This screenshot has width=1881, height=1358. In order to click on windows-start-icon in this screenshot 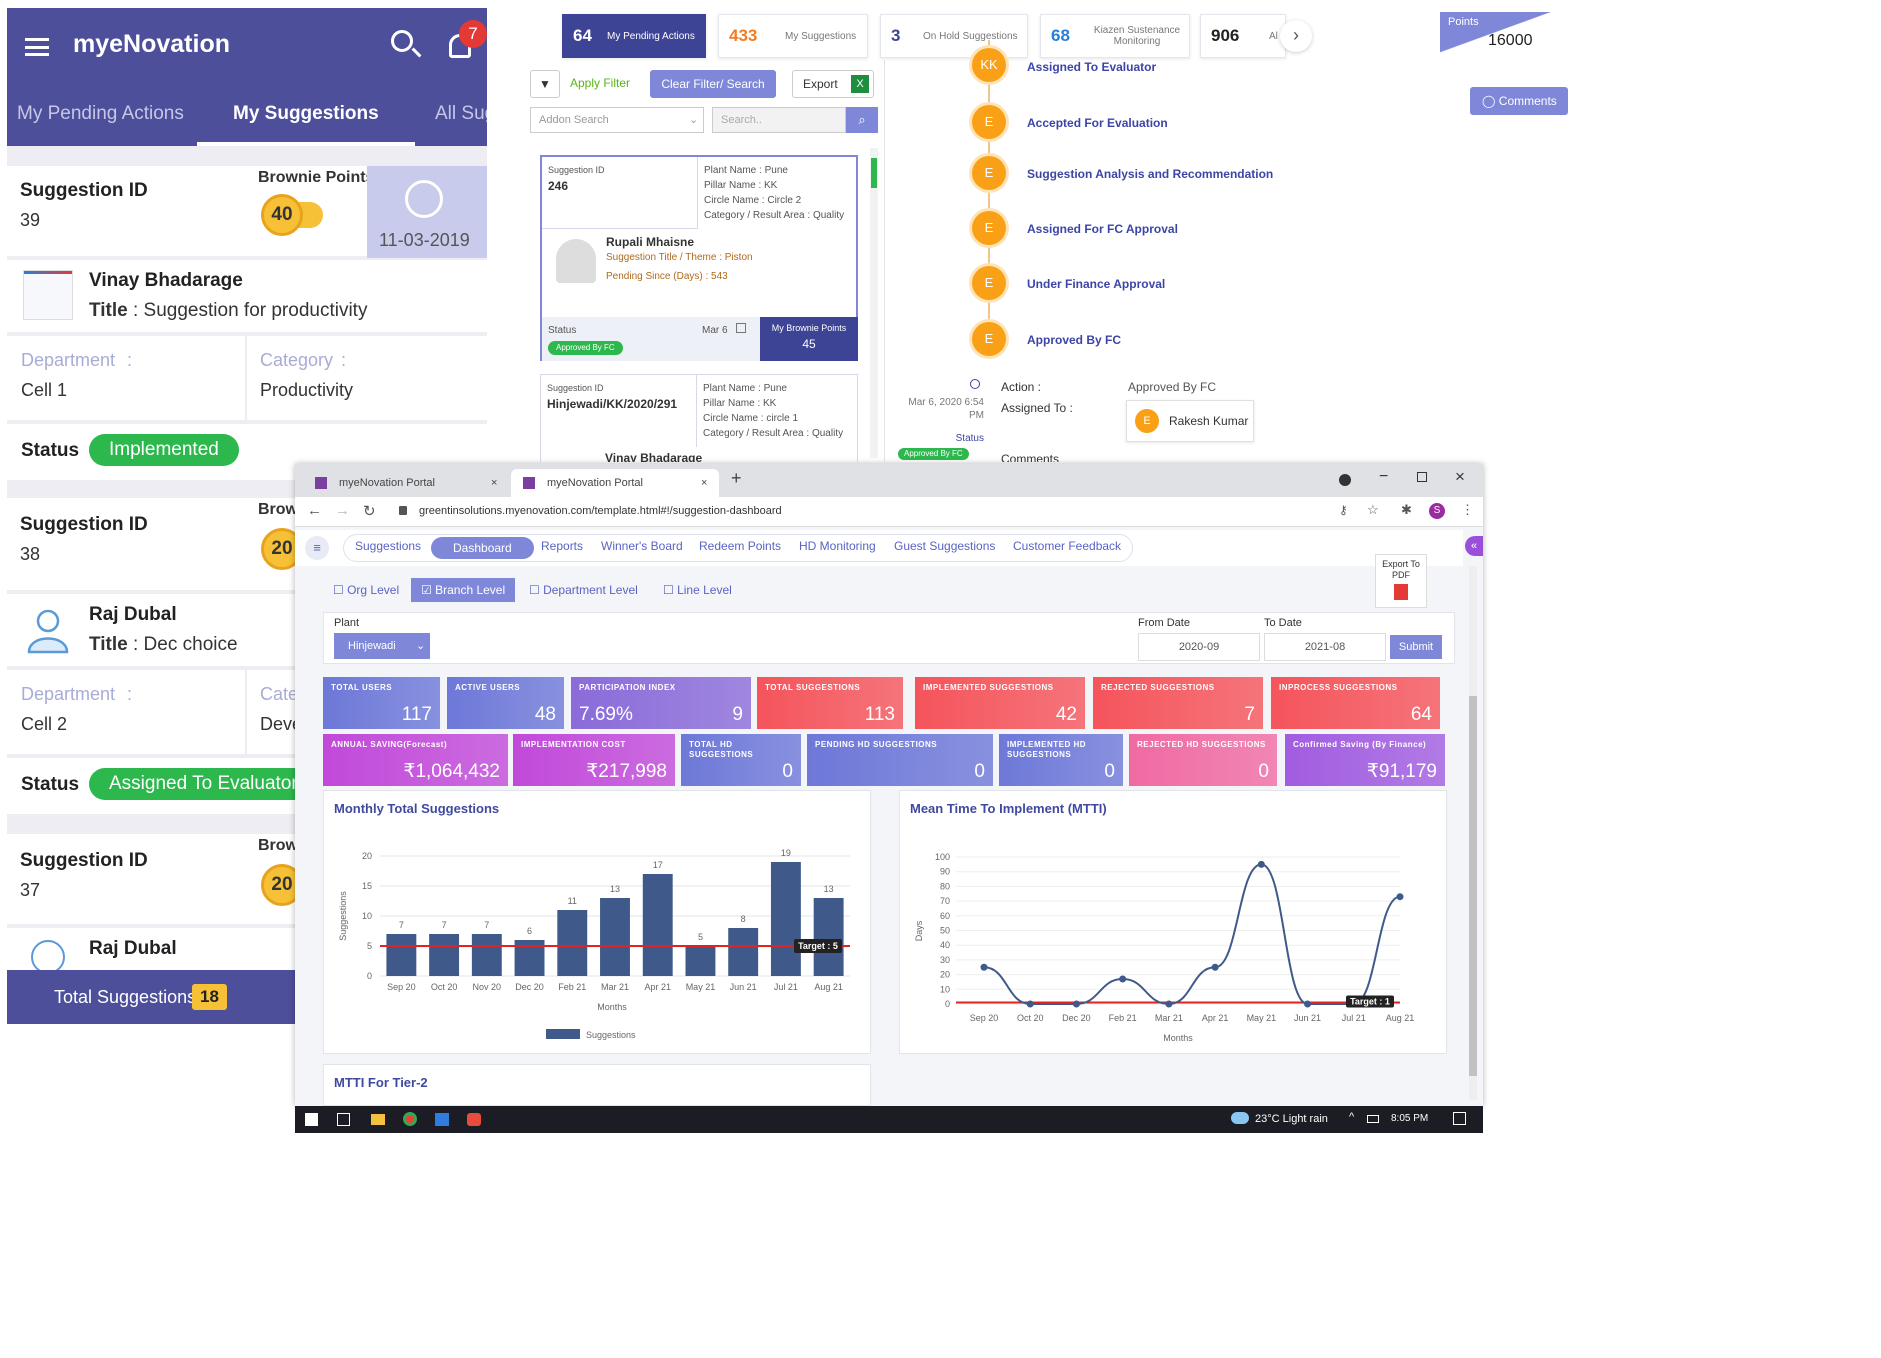, I will do `click(311, 1119)`.